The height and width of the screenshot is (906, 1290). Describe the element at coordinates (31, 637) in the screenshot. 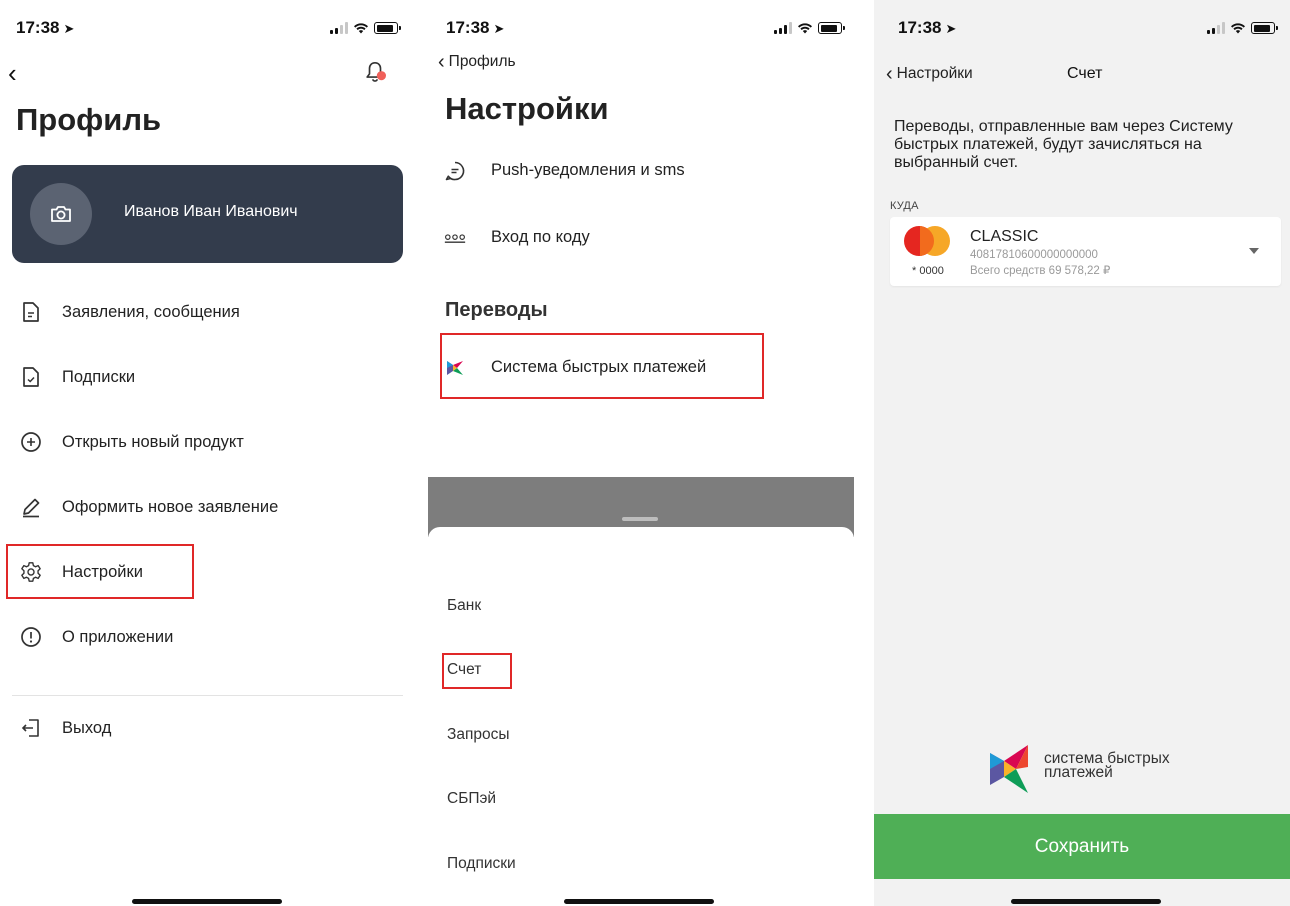

I see `info-circle-icon` at that location.